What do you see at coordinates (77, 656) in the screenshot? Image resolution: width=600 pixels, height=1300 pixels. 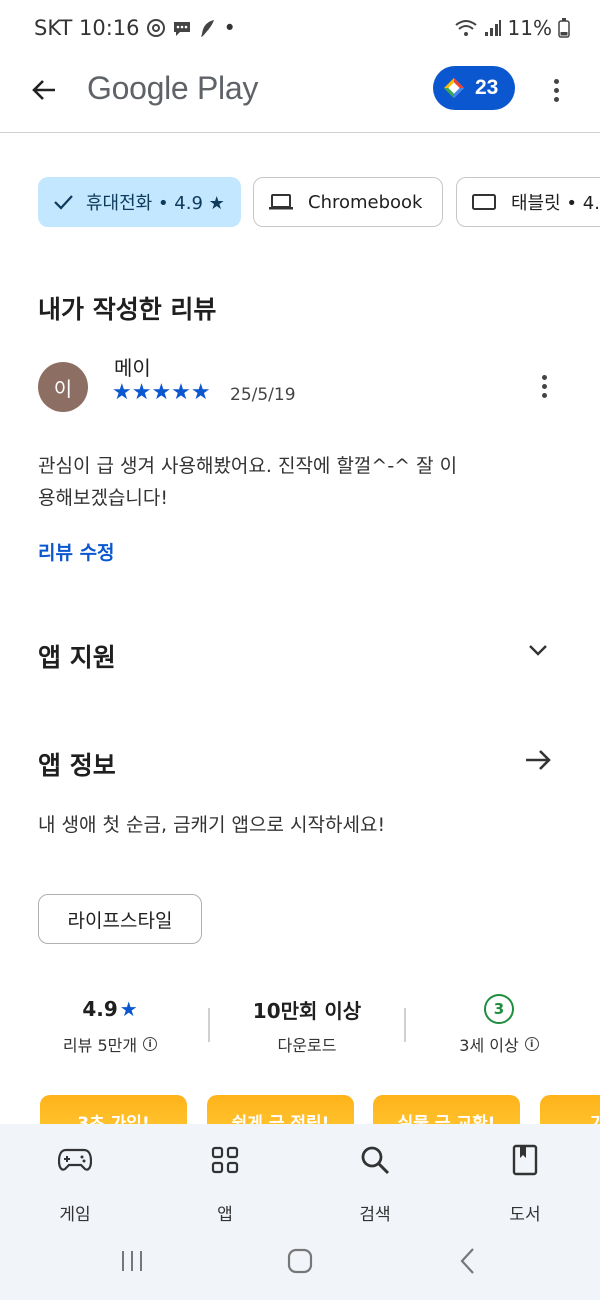 I see `app-support-title: 앱 지원` at bounding box center [77, 656].